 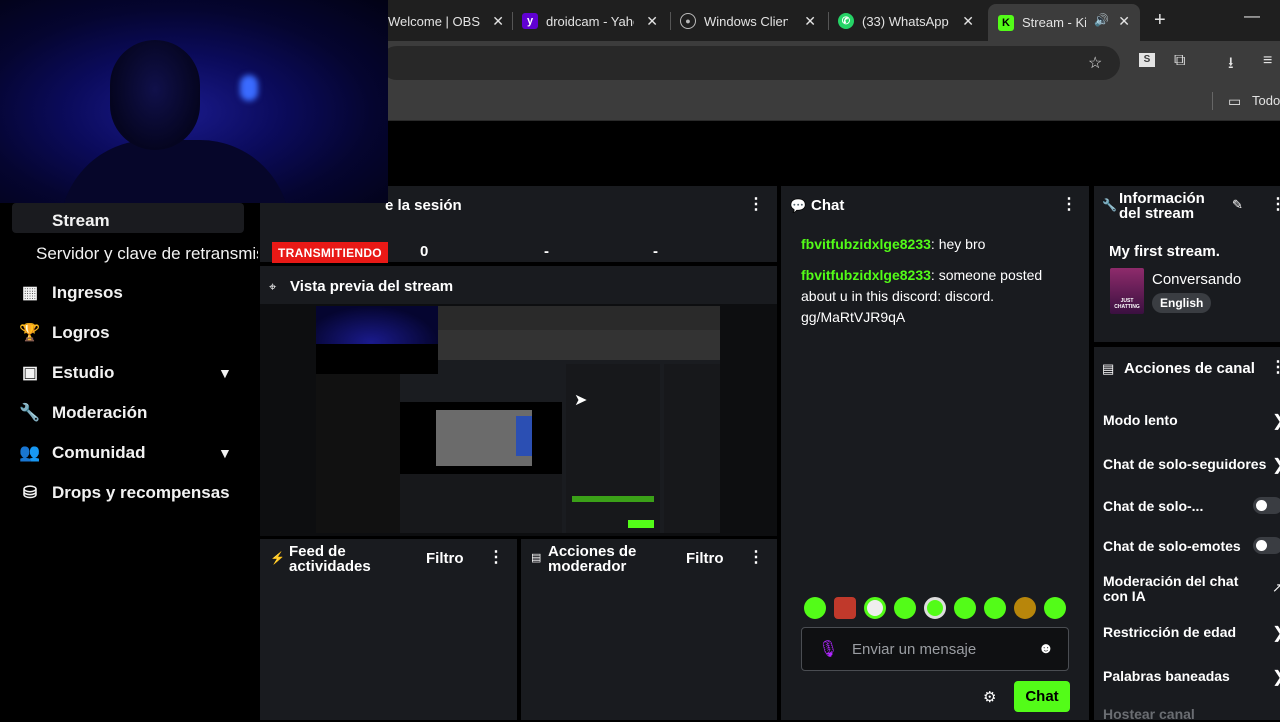 I want to click on tab-windows-client: ● Windows Client ✕, so click(x=748, y=21).